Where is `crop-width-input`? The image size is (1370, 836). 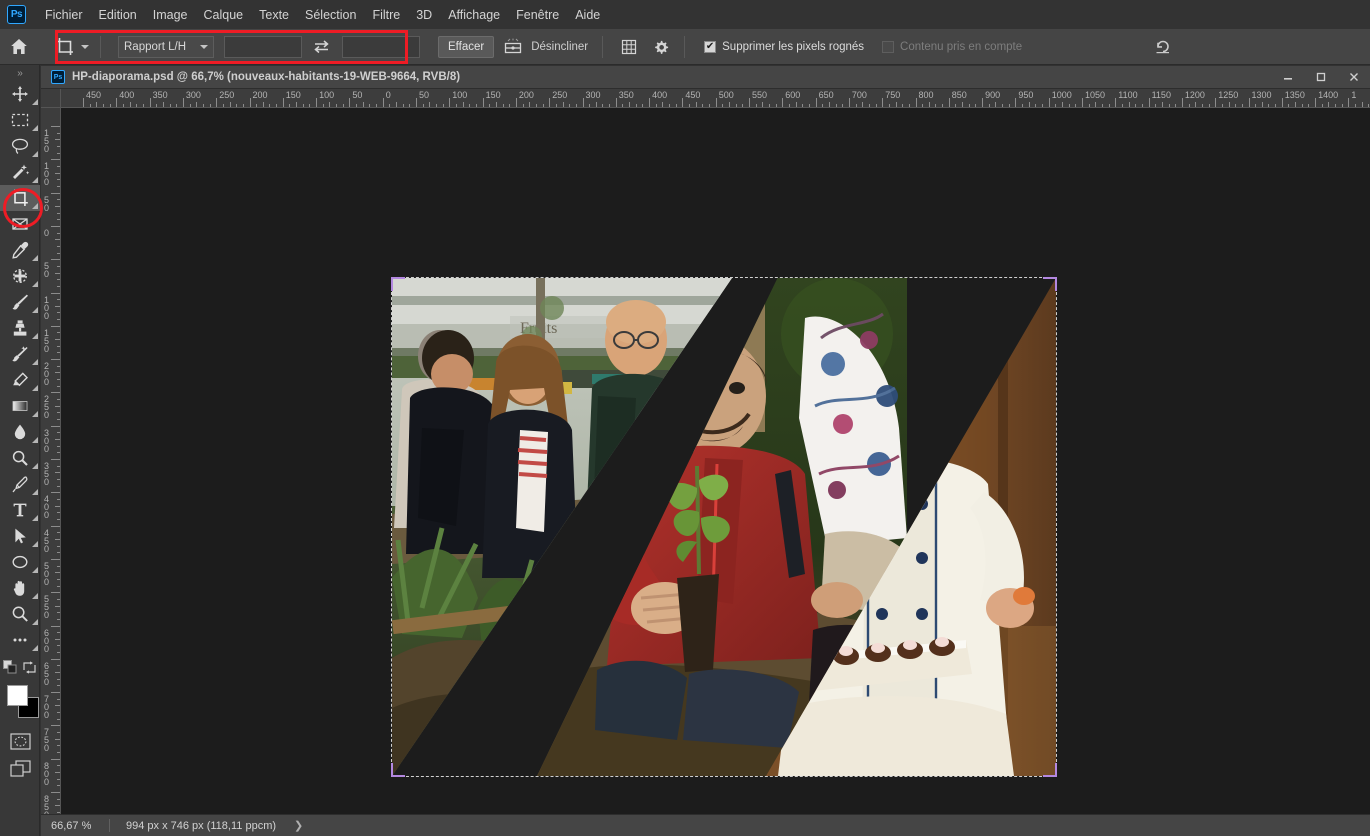 crop-width-input is located at coordinates (263, 46).